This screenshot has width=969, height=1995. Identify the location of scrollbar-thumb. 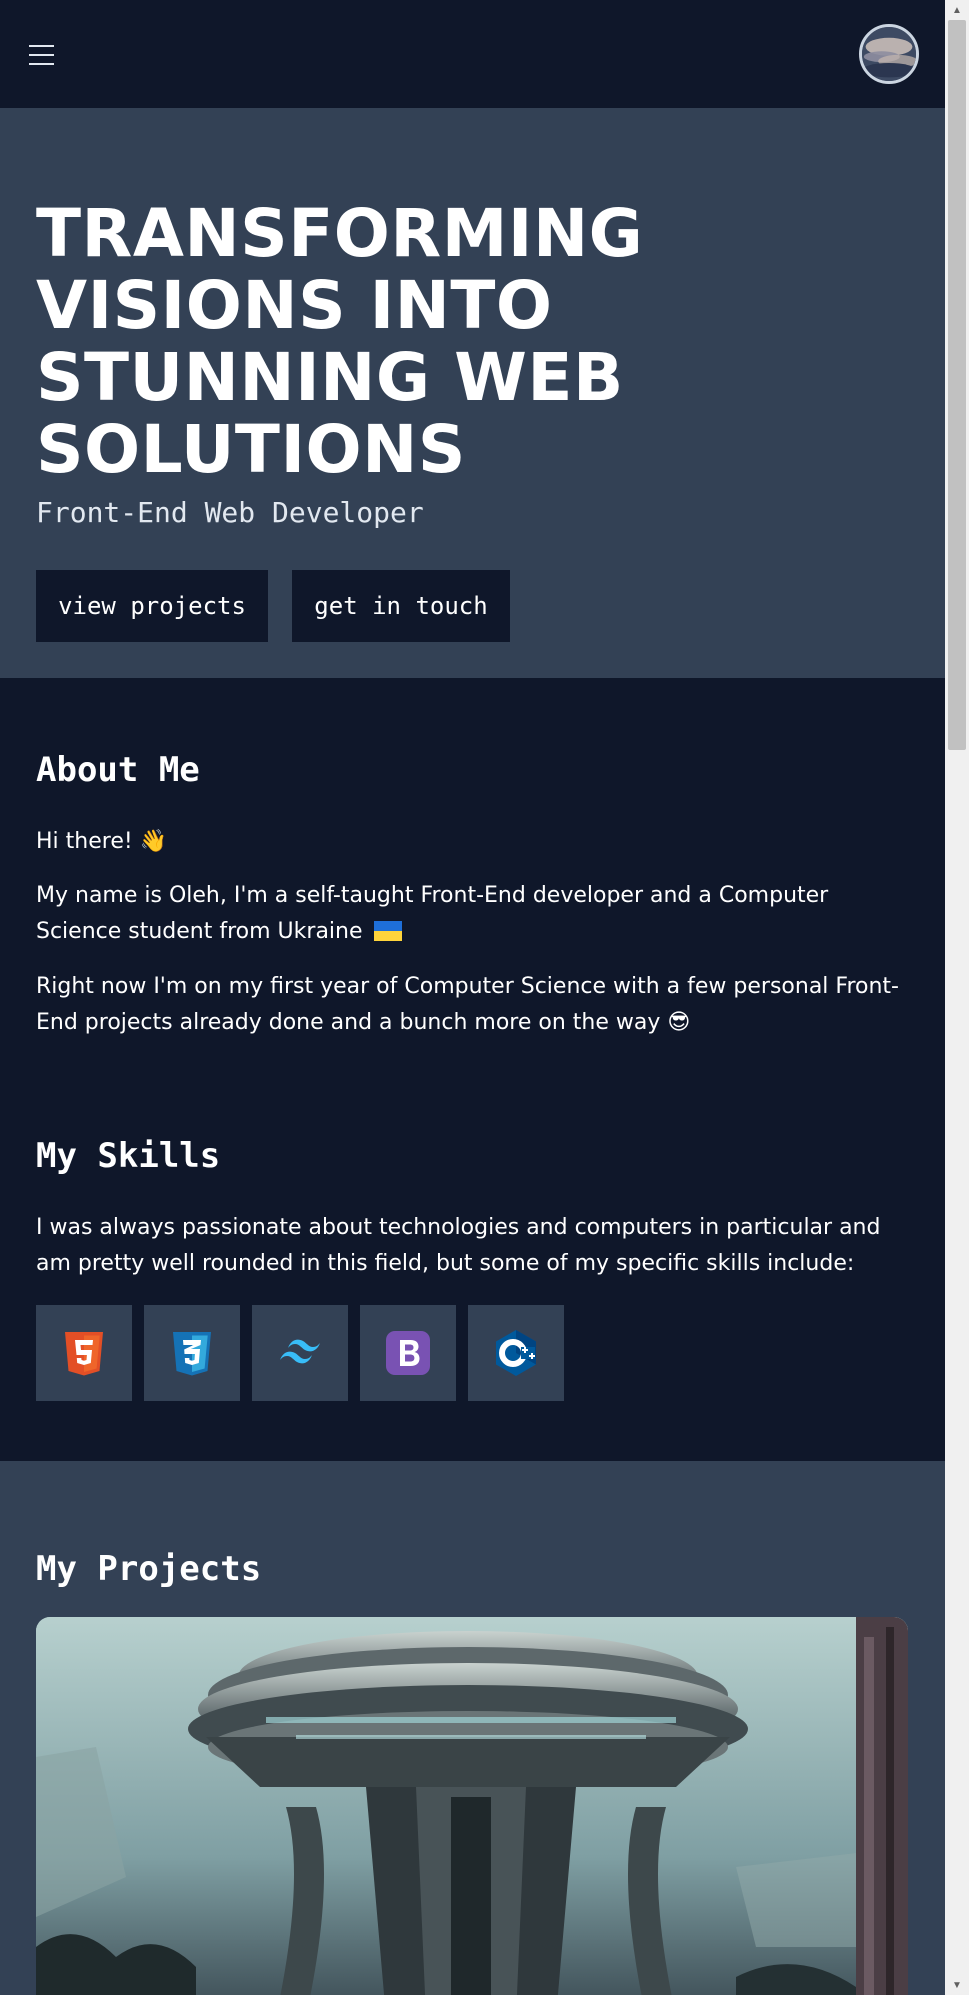
(957, 385).